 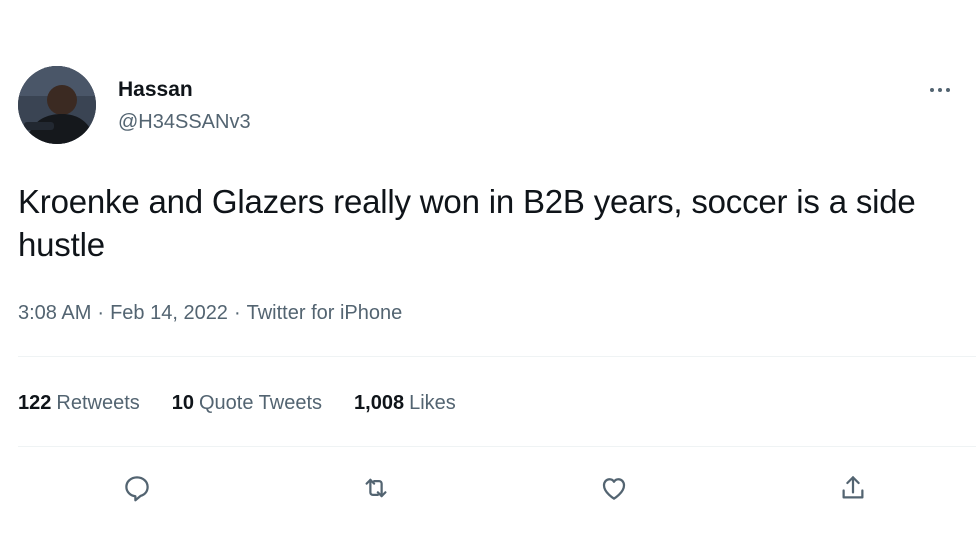 What do you see at coordinates (155, 90) in the screenshot?
I see `display-name: Hassan` at bounding box center [155, 90].